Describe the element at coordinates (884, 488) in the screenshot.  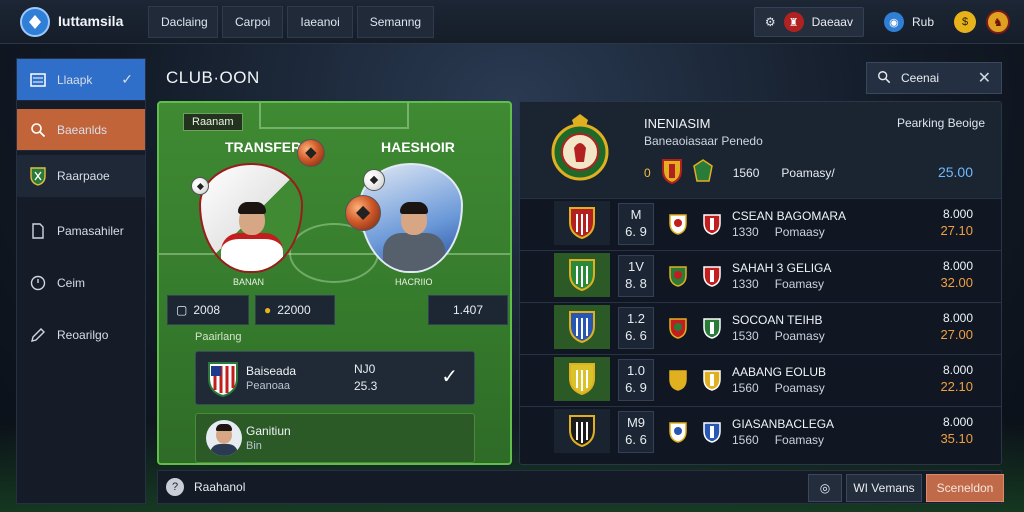
I see `view-button: WI Vemans` at that location.